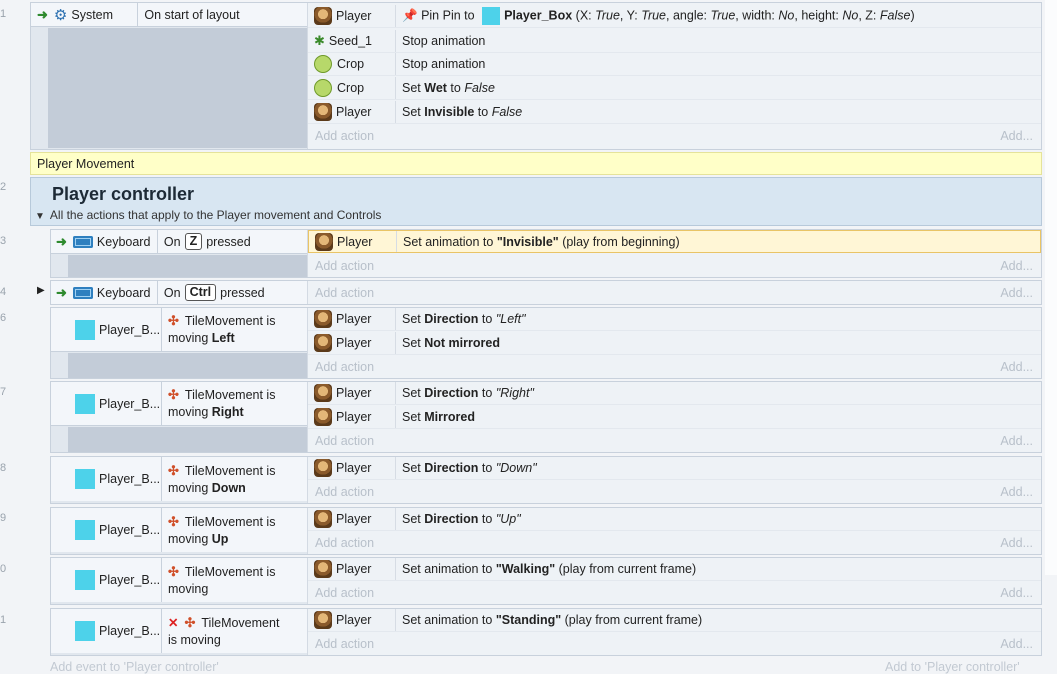 This screenshot has height=674, width=1057. Describe the element at coordinates (179, 292) in the screenshot. I see `condition-keyboard-ctrl: ➜ Keyboard On Ctrl pressed` at that location.